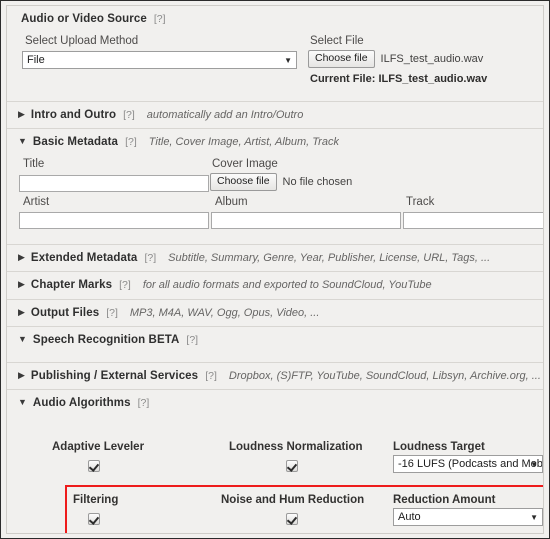 The image size is (550, 539). I want to click on section-title: Output Files, so click(65, 312).